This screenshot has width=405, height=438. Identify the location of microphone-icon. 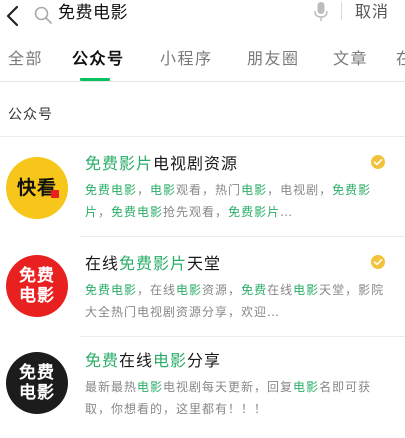
(321, 12).